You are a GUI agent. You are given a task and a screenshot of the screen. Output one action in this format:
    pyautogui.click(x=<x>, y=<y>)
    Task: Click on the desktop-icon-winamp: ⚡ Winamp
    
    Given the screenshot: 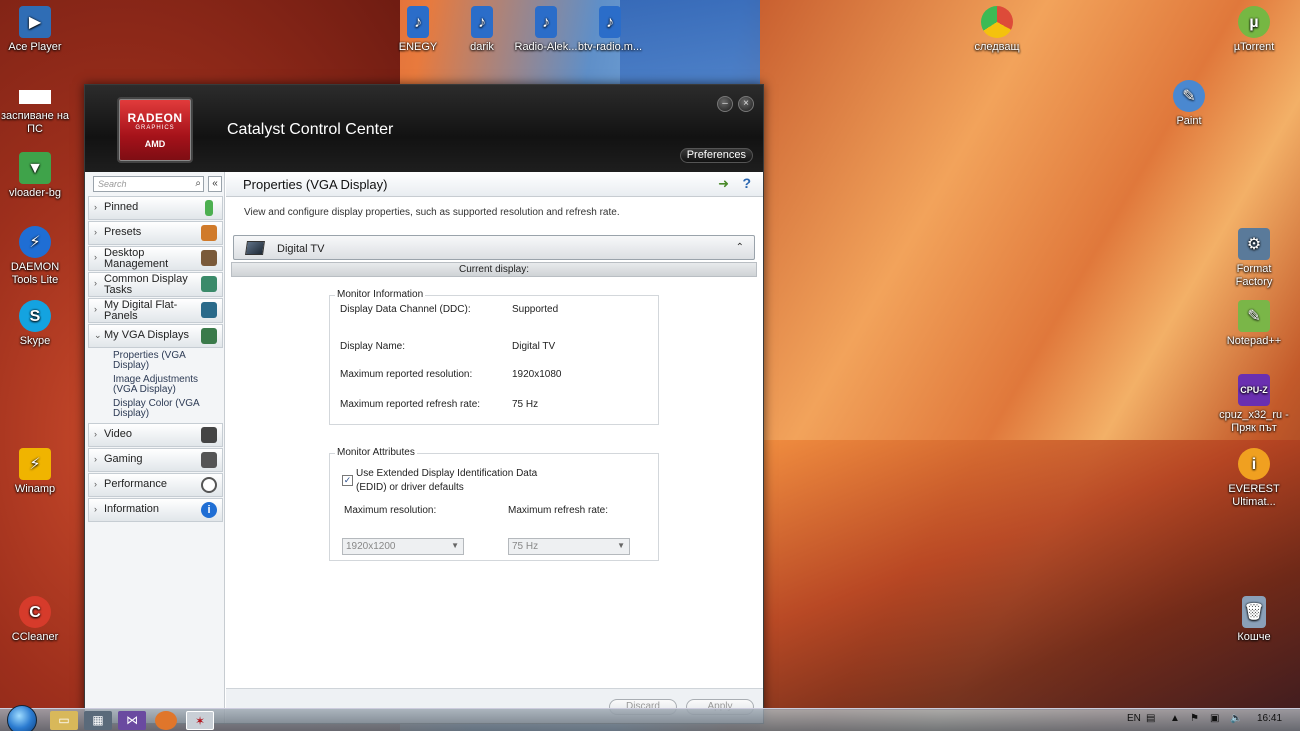 What is the action you would take?
    pyautogui.click(x=36, y=472)
    